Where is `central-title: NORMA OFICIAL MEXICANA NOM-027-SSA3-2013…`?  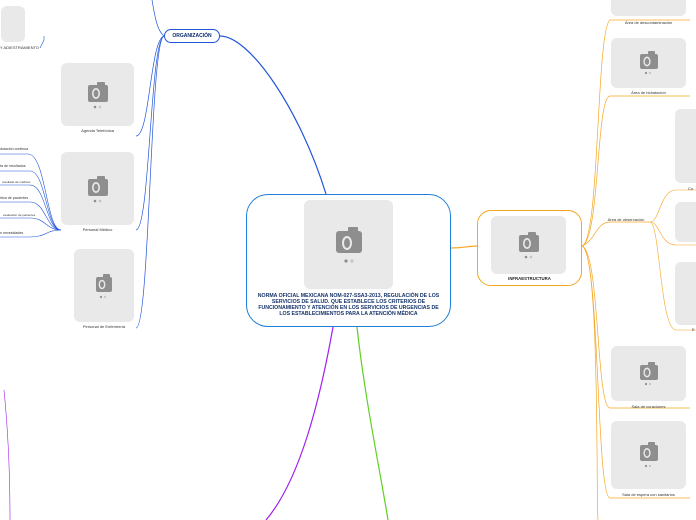 central-title: NORMA OFICIAL MEXICANA NOM-027-SSA3-2013… is located at coordinates (348, 305).